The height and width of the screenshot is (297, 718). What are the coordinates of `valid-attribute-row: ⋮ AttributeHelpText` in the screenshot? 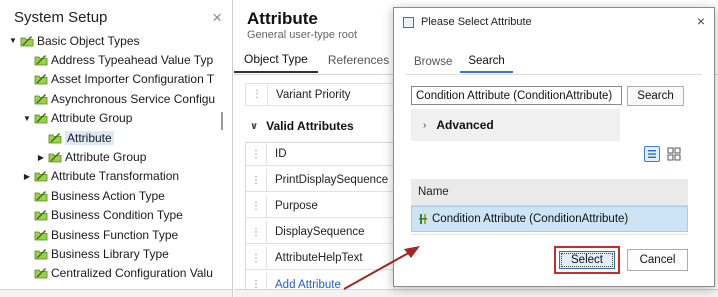 It's located at (320, 258).